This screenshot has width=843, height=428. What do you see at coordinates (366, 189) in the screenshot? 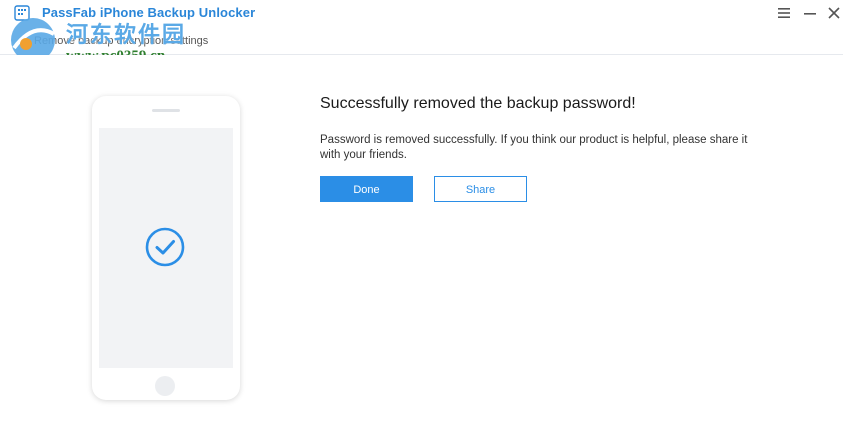
I see `done-button: Done` at bounding box center [366, 189].